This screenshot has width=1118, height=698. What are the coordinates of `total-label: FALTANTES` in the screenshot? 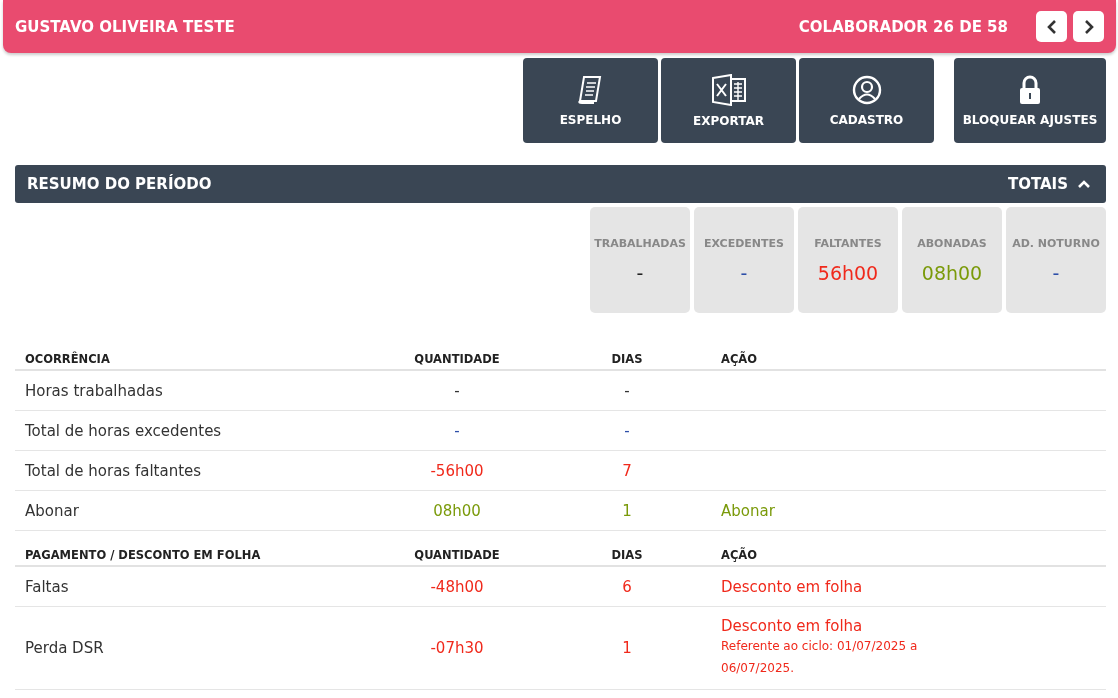 It's located at (848, 243).